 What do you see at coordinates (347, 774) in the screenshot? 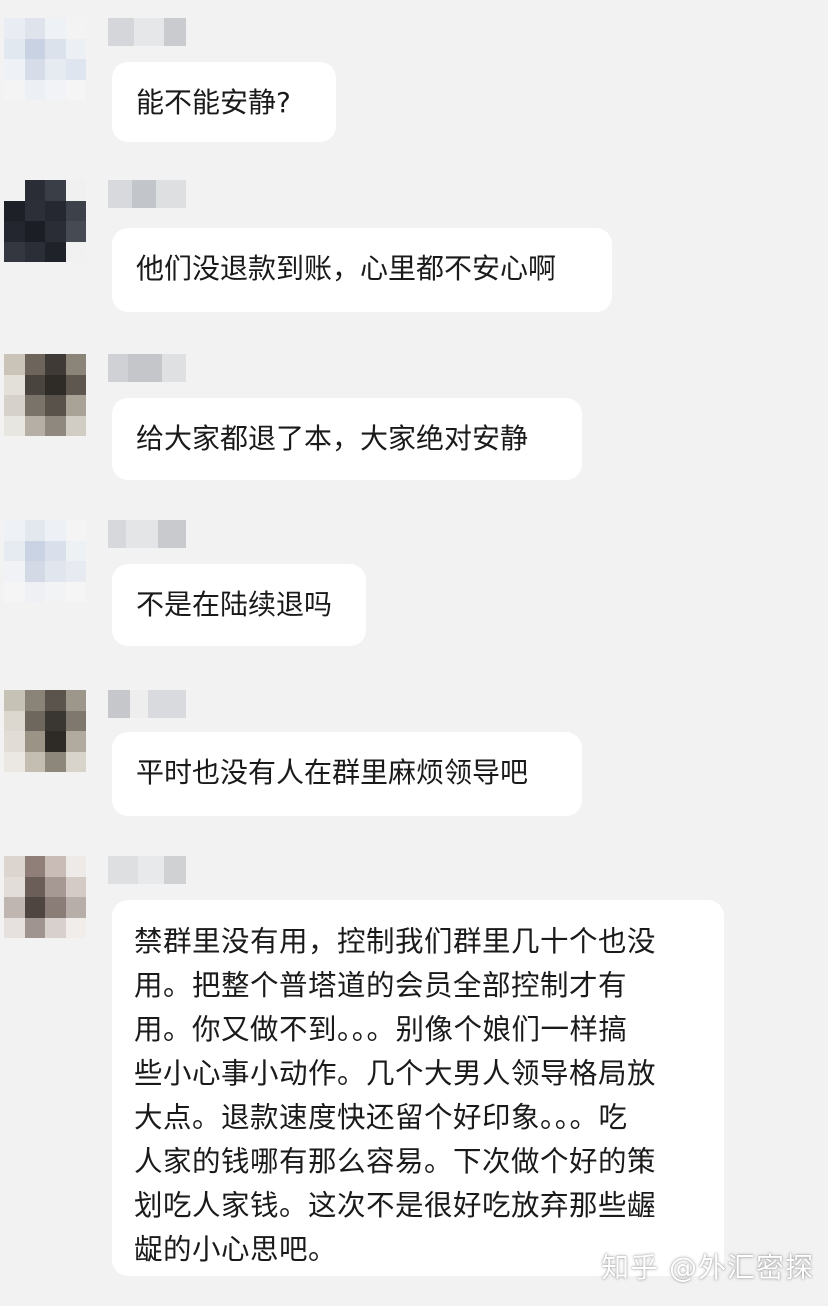
I see `message-bubble: 平时也没有人在群里麻烦领导吧` at bounding box center [347, 774].